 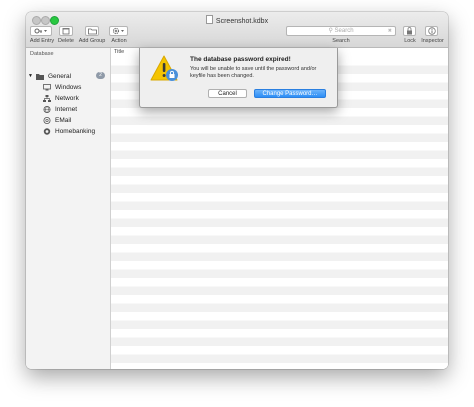 What do you see at coordinates (39, 76) in the screenshot?
I see `folder-icon` at bounding box center [39, 76].